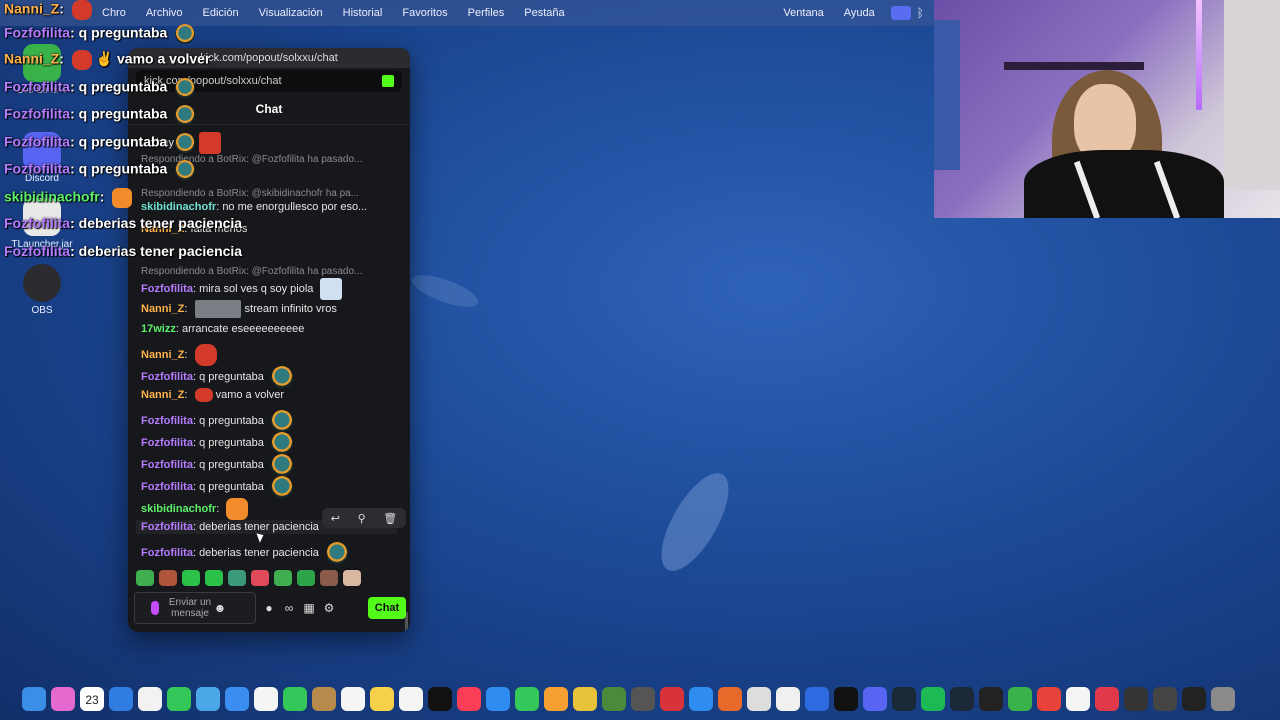  I want to click on screen-mirror-icon, so click(900, 13).